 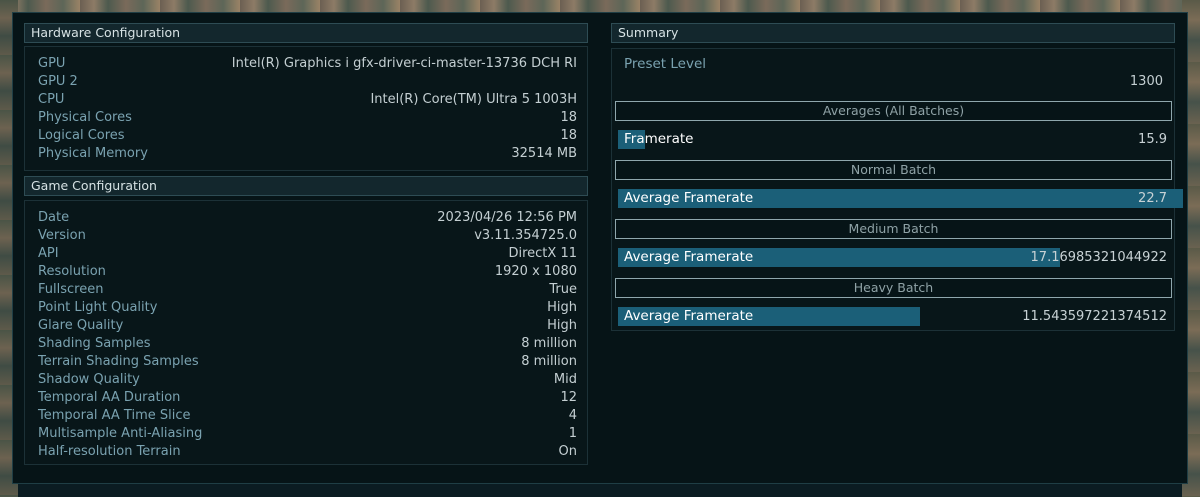 What do you see at coordinates (893, 111) in the screenshot?
I see `averages-batch-header: Averages (All Batches)` at bounding box center [893, 111].